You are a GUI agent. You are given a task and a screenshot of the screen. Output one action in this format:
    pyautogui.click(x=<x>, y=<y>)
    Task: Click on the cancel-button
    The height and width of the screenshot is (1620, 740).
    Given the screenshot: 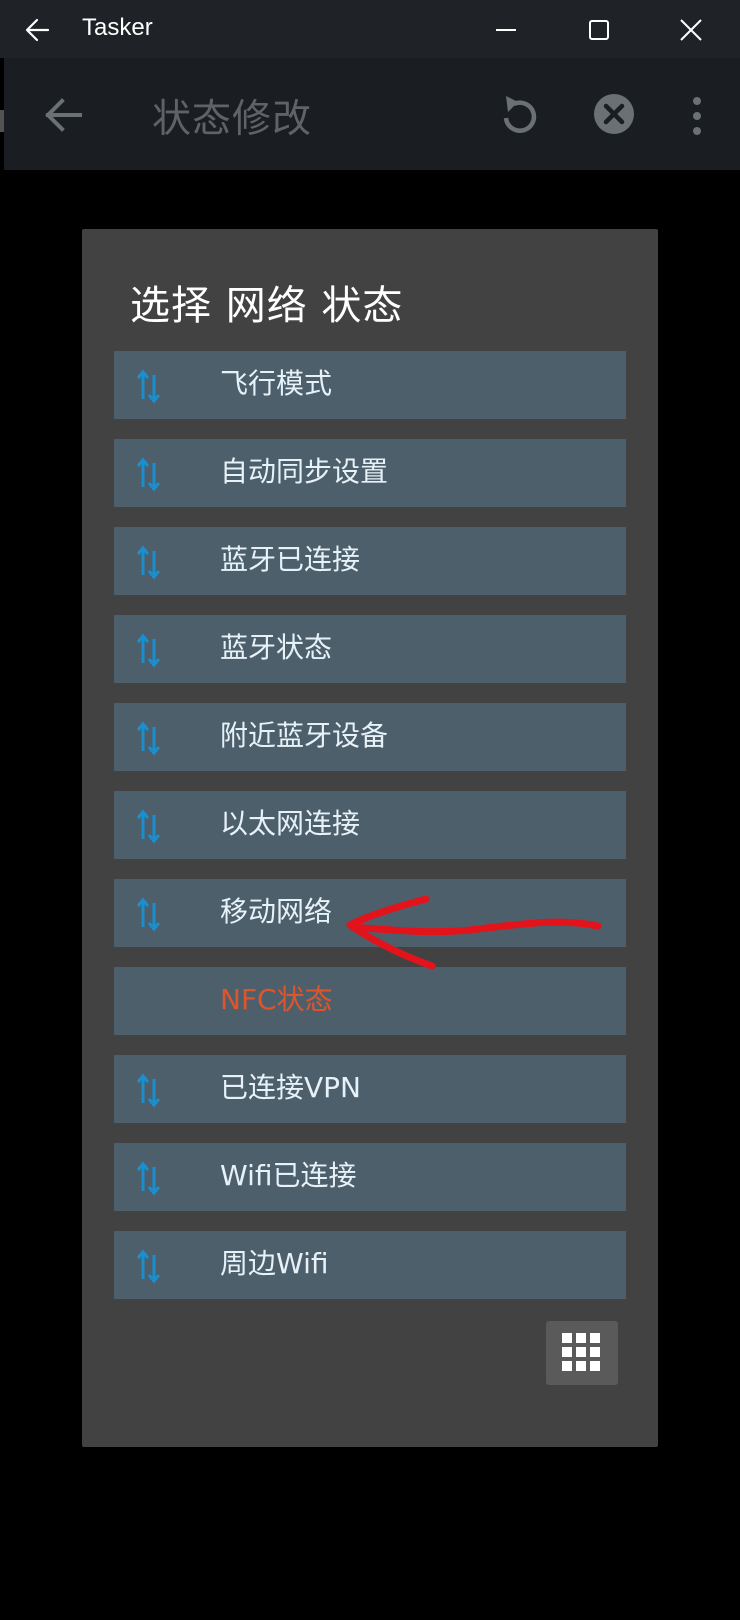 What is the action you would take?
    pyautogui.click(x=614, y=114)
    